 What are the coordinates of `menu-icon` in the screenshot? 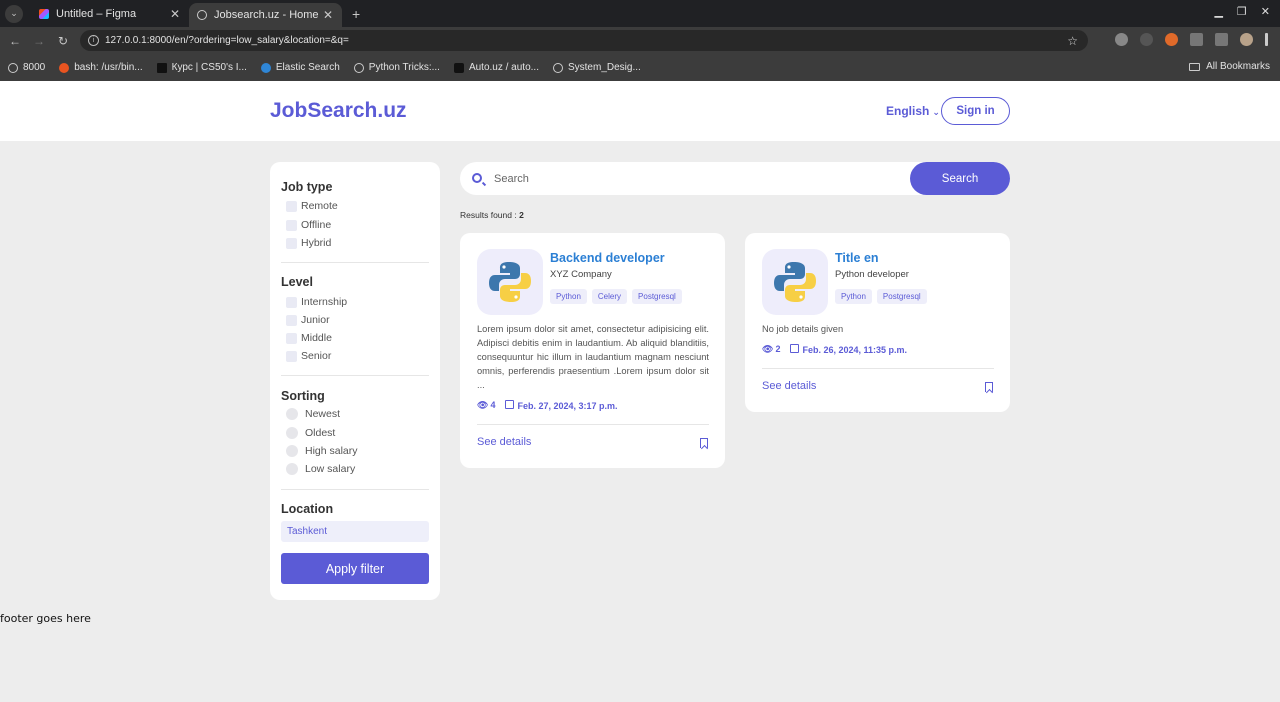 It's located at (1266, 39).